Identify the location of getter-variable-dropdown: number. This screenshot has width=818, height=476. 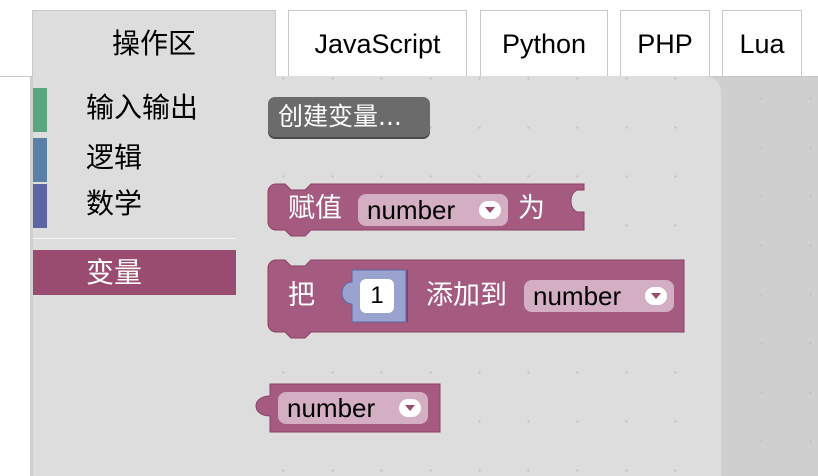
(353, 408).